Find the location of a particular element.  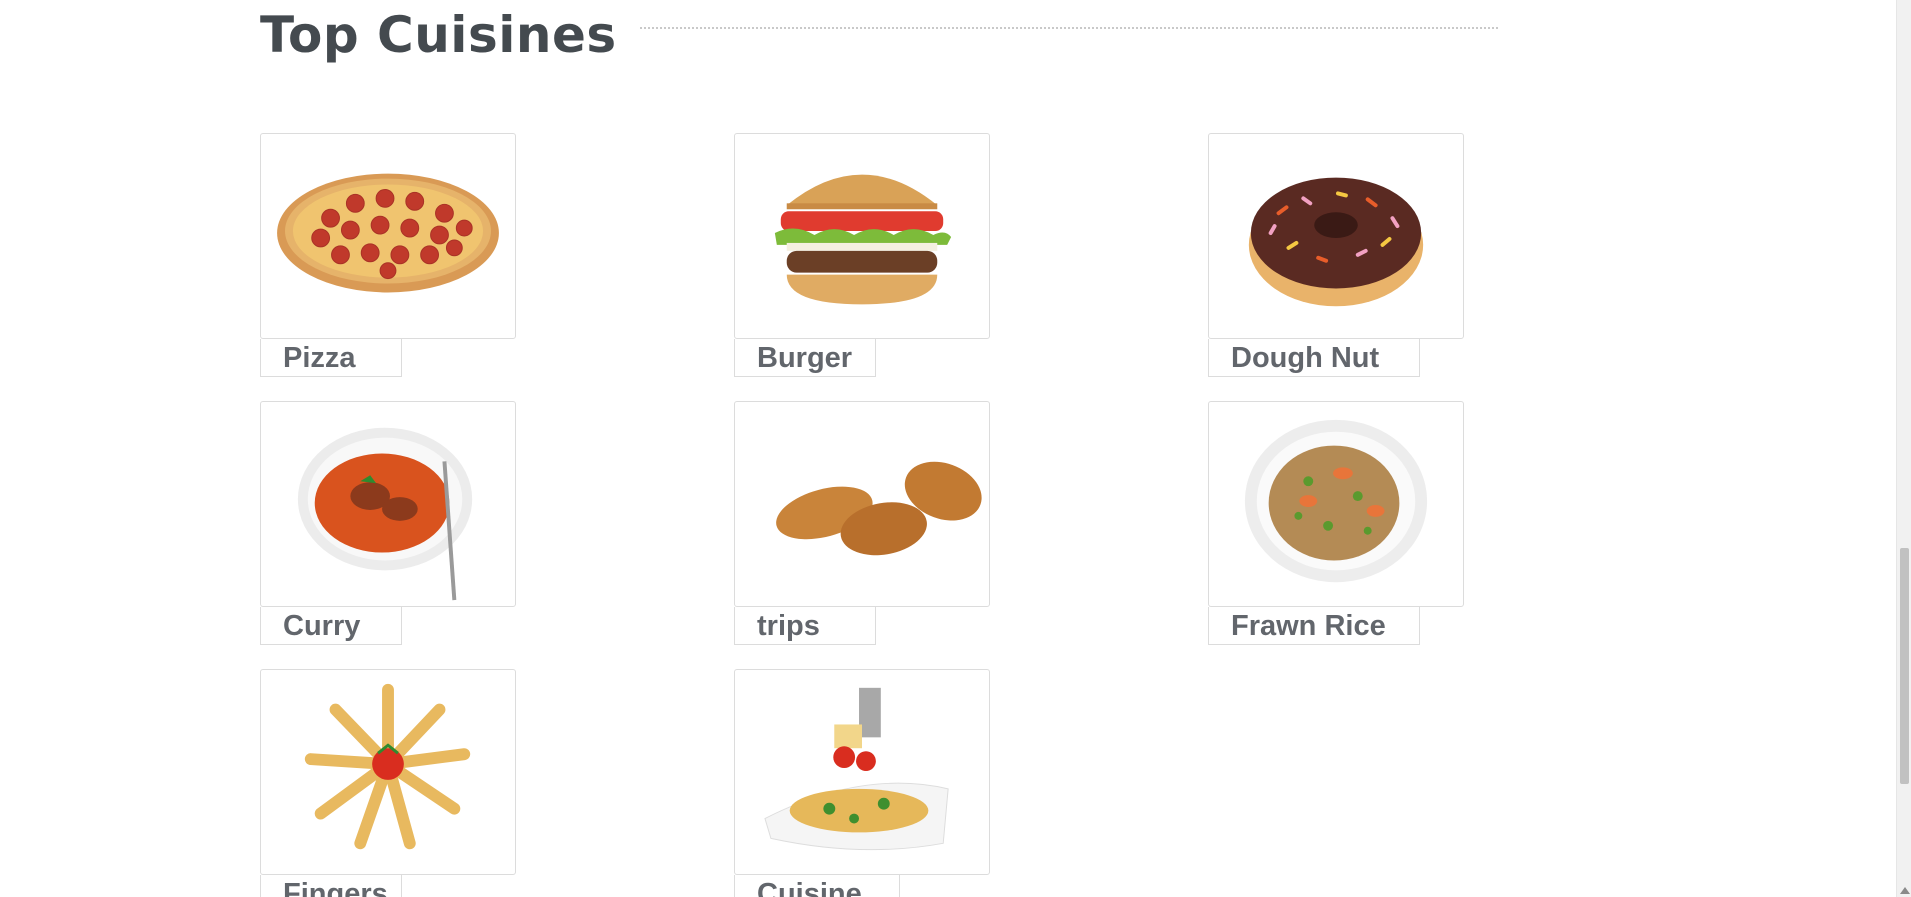

scrollbar-thumb is located at coordinates (1904, 666).